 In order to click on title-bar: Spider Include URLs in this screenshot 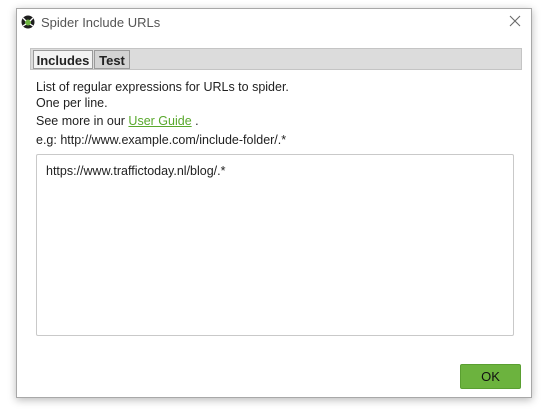, I will do `click(274, 23)`.